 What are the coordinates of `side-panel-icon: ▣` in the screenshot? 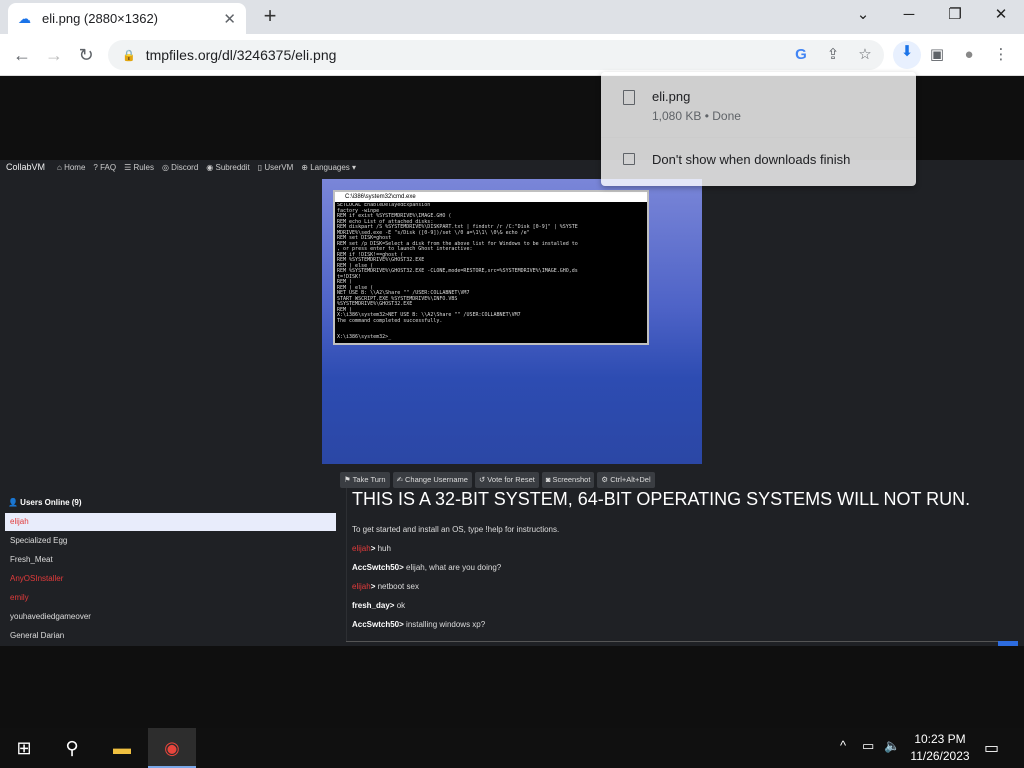 It's located at (937, 55).